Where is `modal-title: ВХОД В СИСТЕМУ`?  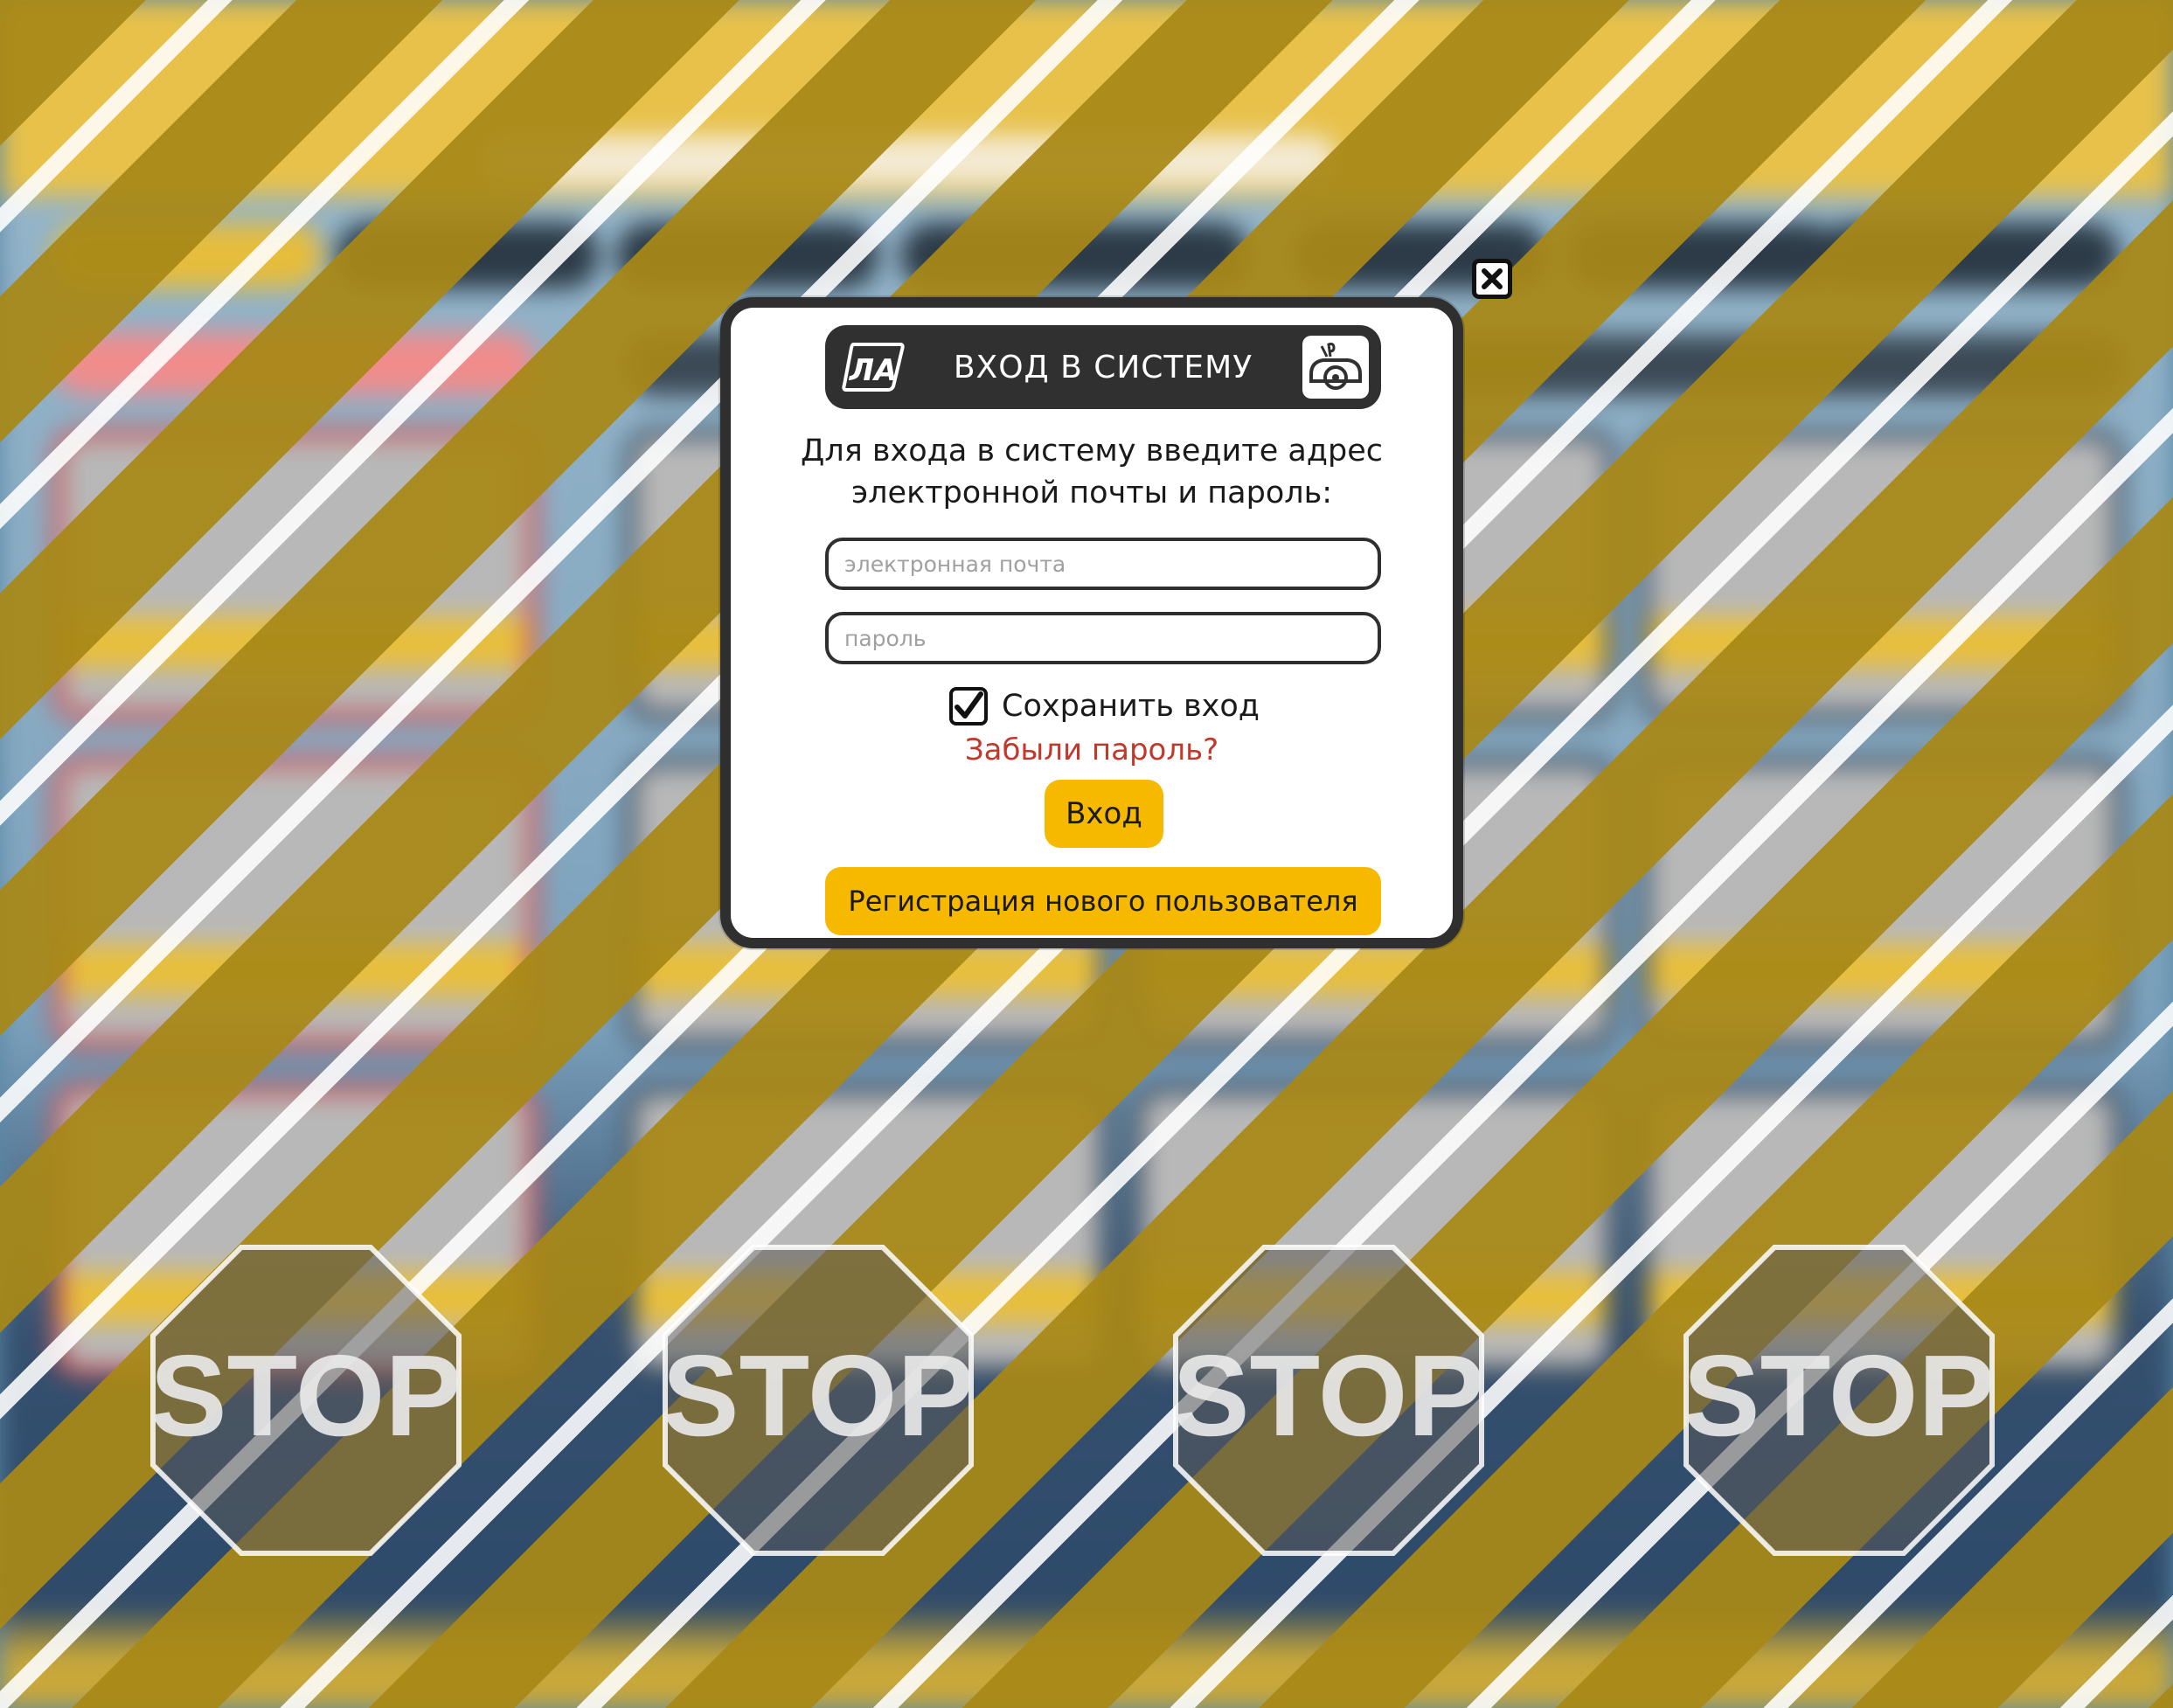
modal-title: ВХОД В СИСТЕМУ is located at coordinates (1103, 367).